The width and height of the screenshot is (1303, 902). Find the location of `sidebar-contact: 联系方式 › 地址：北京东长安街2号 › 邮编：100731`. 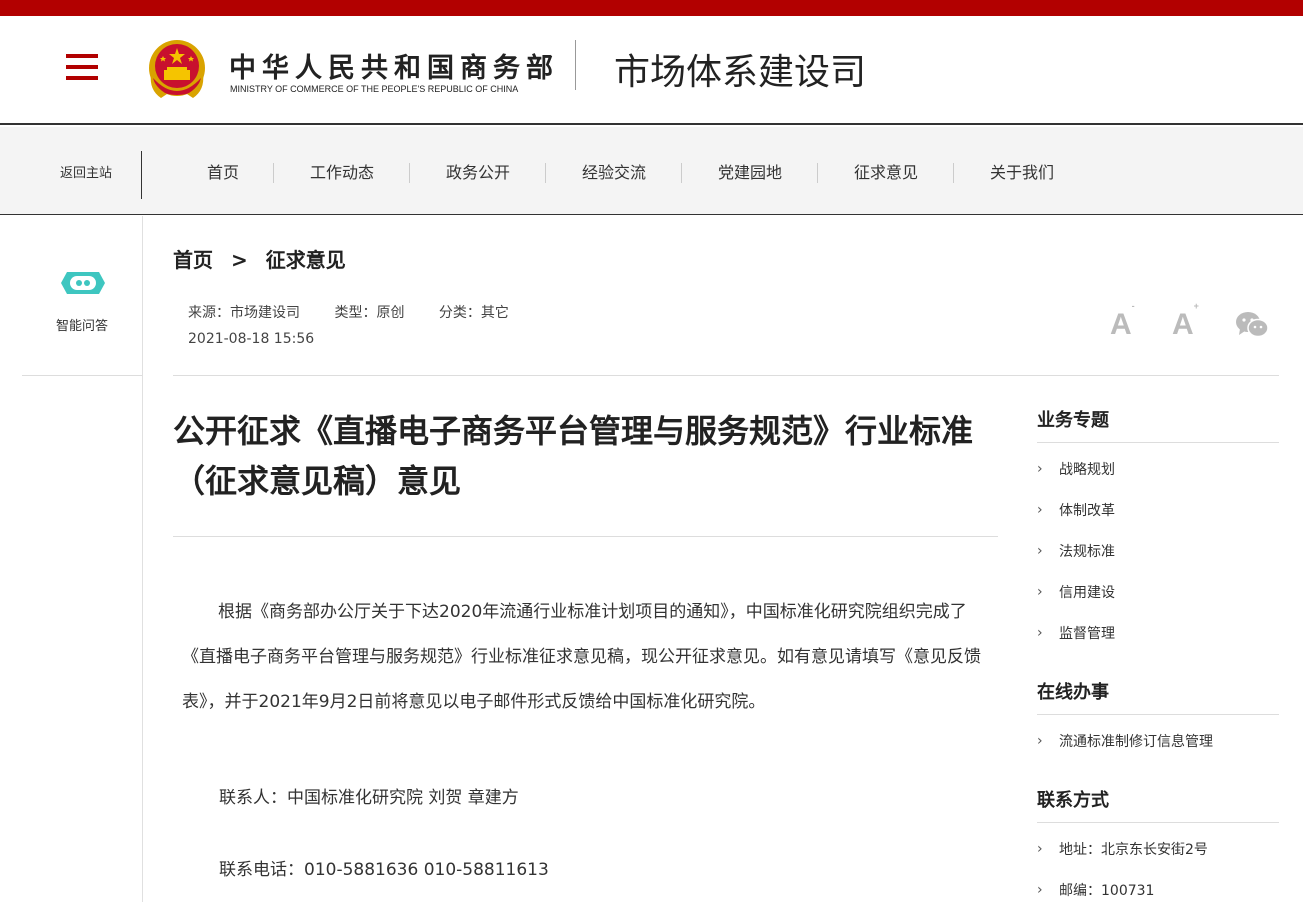

sidebar-contact: 联系方式 › 地址：北京东长安街2号 › 邮编：100731 is located at coordinates (1158, 844).